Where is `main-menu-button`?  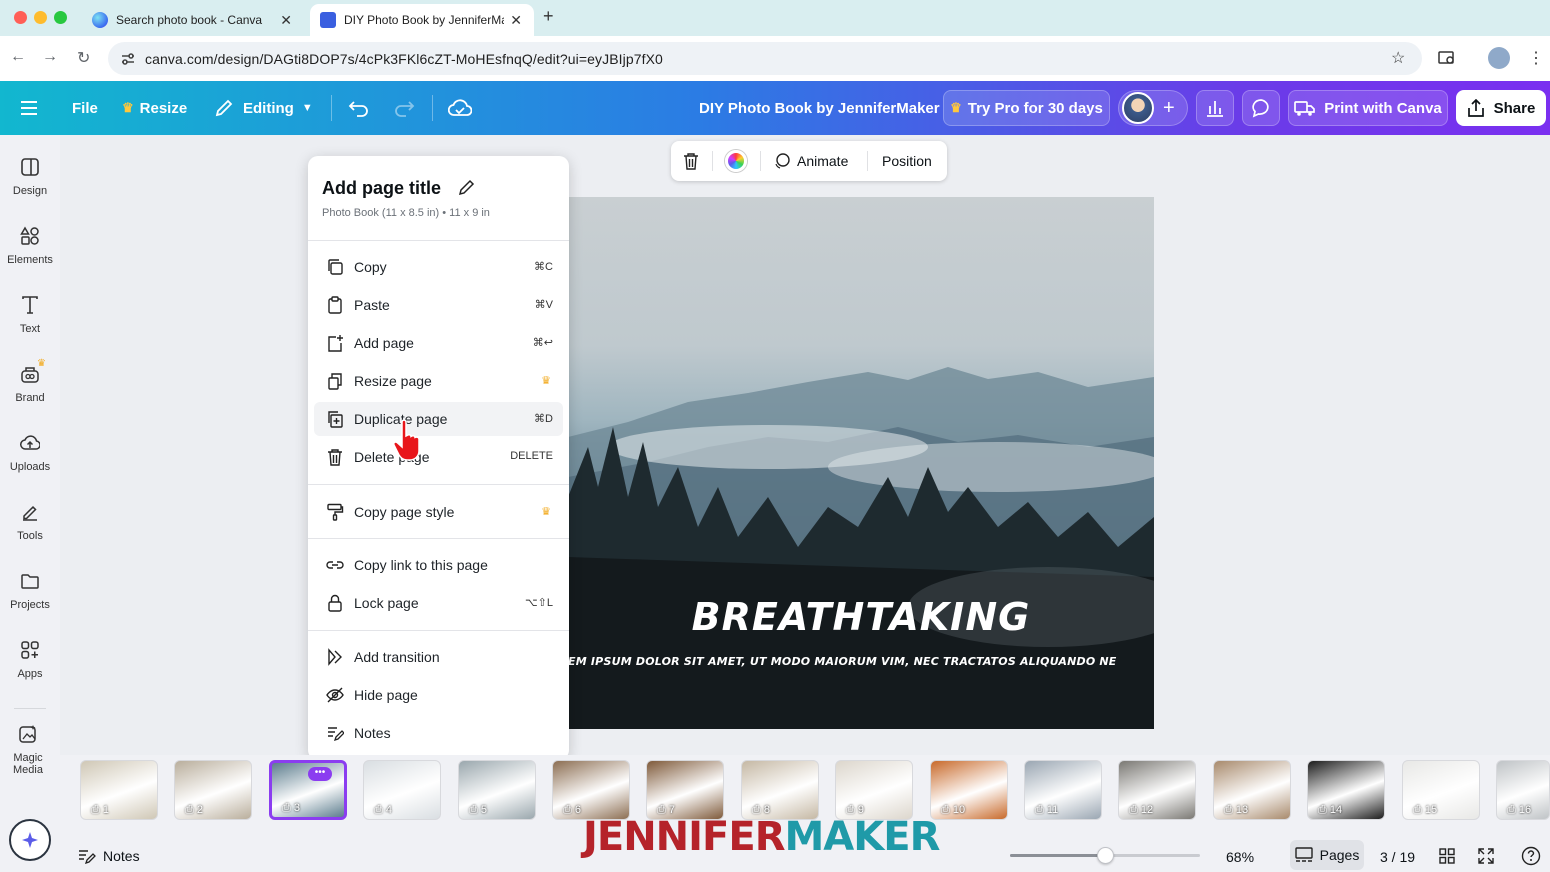 main-menu-button is located at coordinates (29, 108).